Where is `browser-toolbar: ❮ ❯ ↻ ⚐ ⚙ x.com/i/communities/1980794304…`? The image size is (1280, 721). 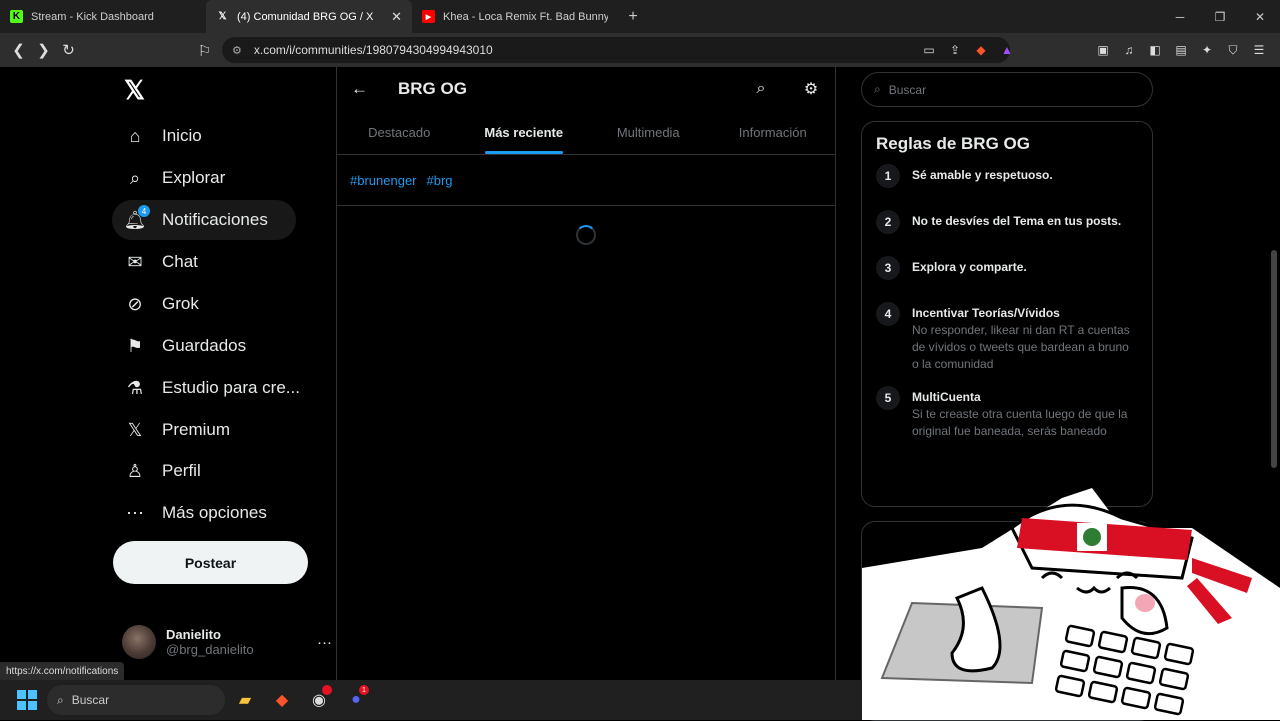 browser-toolbar: ❮ ❯ ↻ ⚐ ⚙ x.com/i/communities/1980794304… is located at coordinates (640, 50).